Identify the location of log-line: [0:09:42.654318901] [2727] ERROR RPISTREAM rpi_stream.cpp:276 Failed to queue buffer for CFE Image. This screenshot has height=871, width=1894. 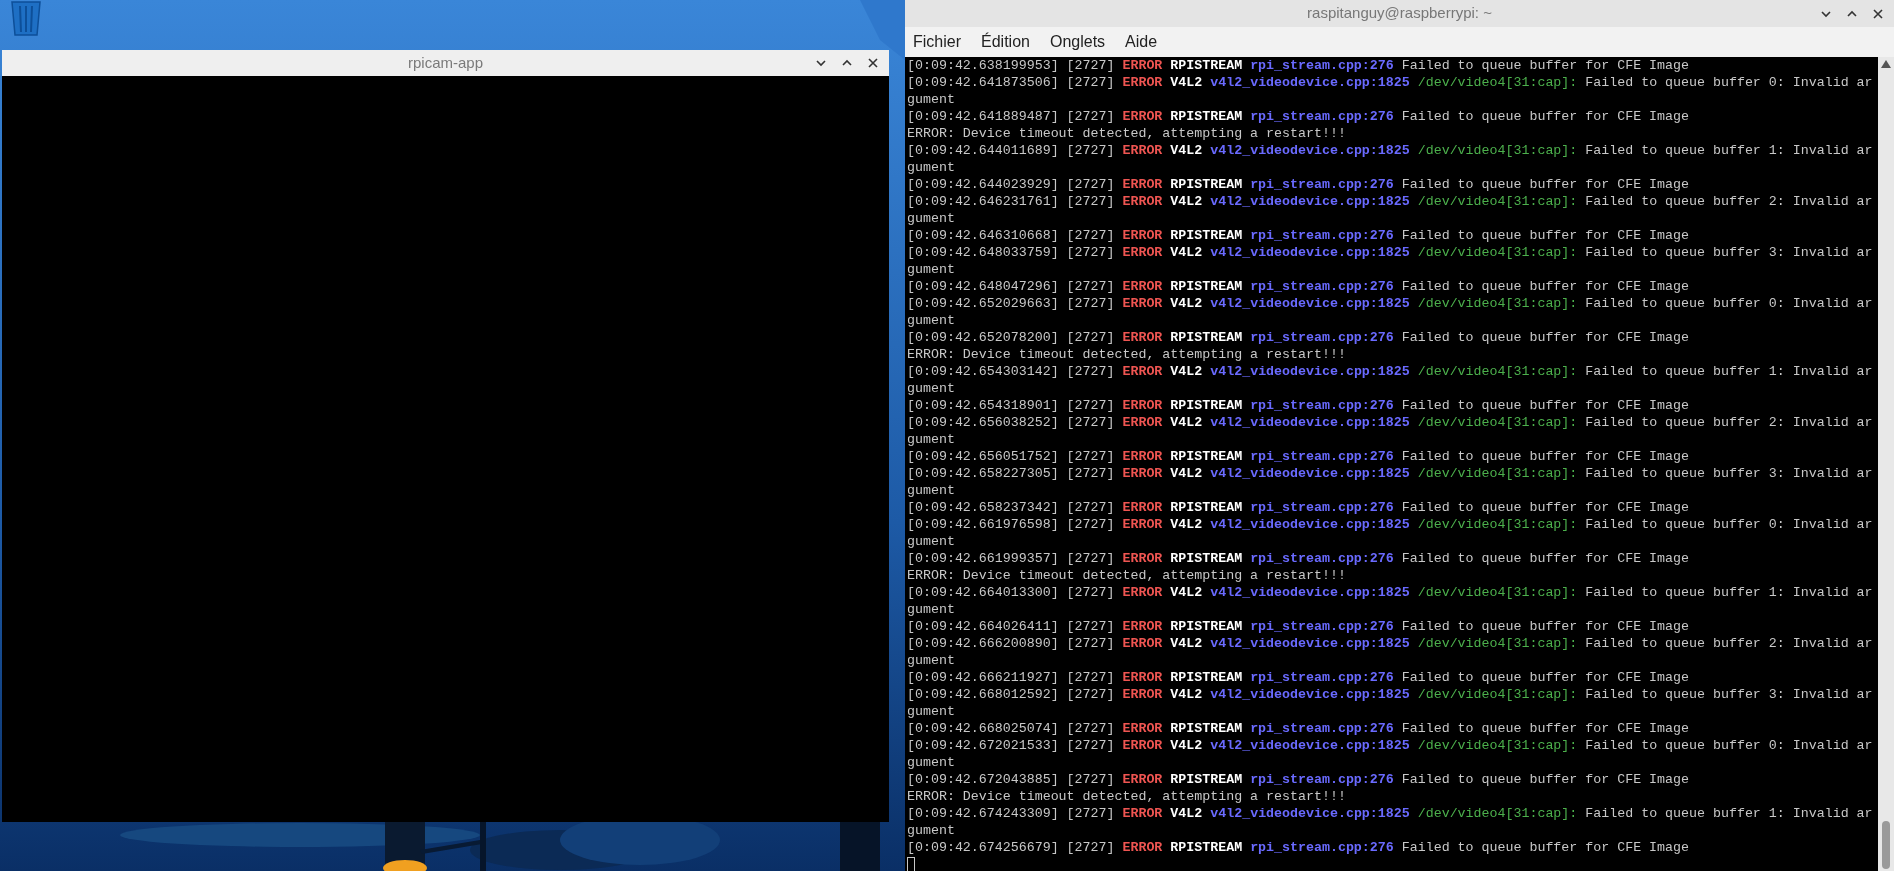
(1298, 405).